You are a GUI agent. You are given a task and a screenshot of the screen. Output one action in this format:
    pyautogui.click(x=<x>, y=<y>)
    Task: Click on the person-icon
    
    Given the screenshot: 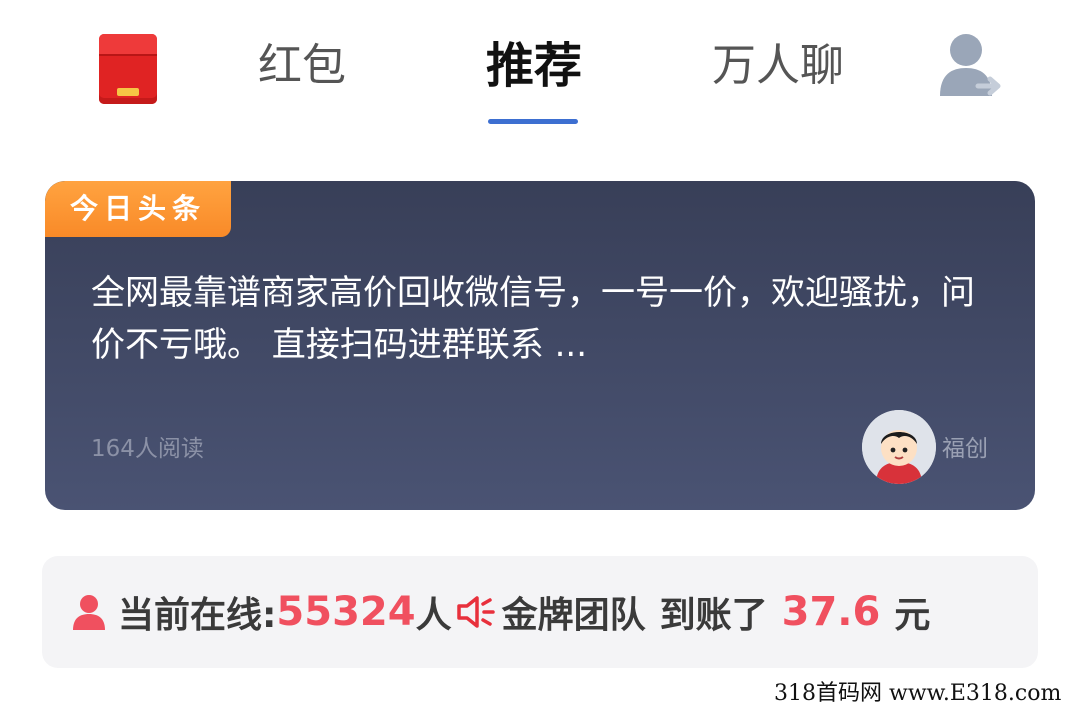 What is the action you would take?
    pyautogui.click(x=89, y=612)
    